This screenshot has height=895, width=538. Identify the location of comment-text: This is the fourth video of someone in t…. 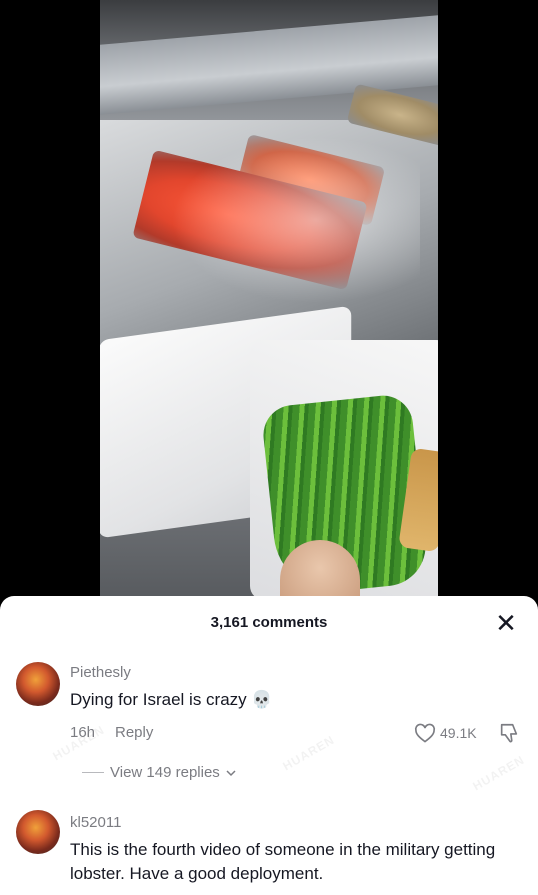
(283, 861).